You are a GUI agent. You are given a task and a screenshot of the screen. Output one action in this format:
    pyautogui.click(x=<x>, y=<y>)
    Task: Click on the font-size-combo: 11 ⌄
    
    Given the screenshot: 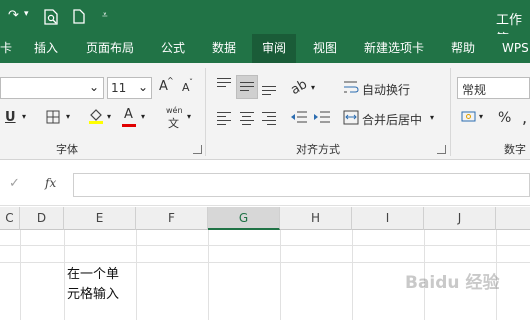 What is the action you would take?
    pyautogui.click(x=129, y=88)
    